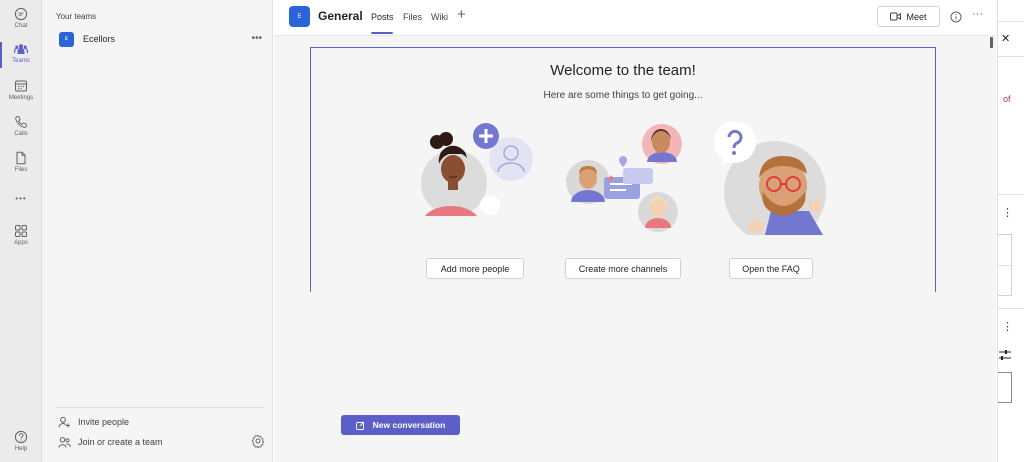  I want to click on rail-teams: Teams, so click(21, 59).